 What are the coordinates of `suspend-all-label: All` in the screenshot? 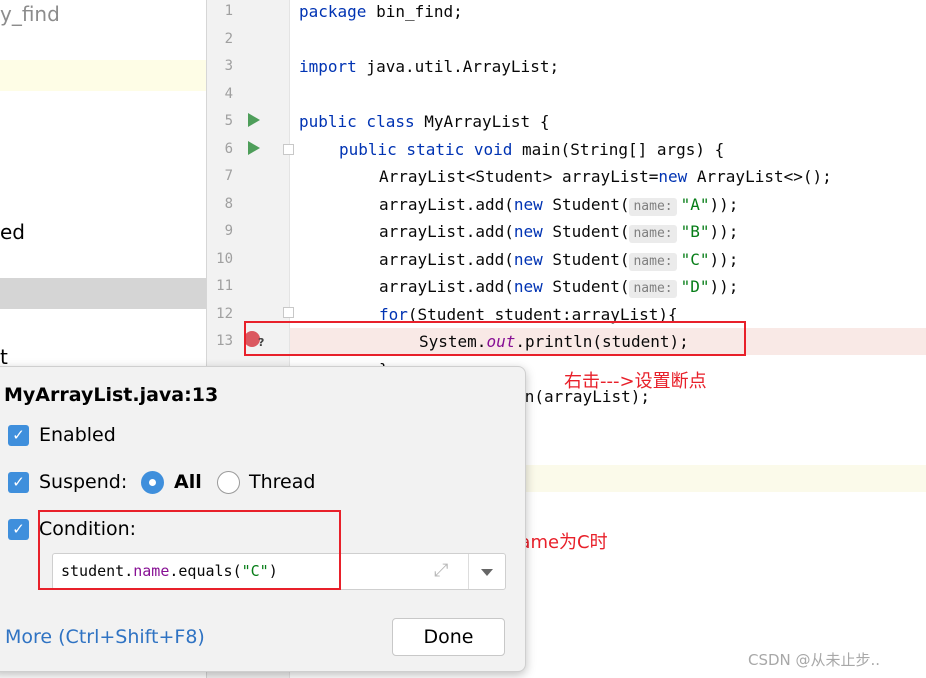 It's located at (188, 482).